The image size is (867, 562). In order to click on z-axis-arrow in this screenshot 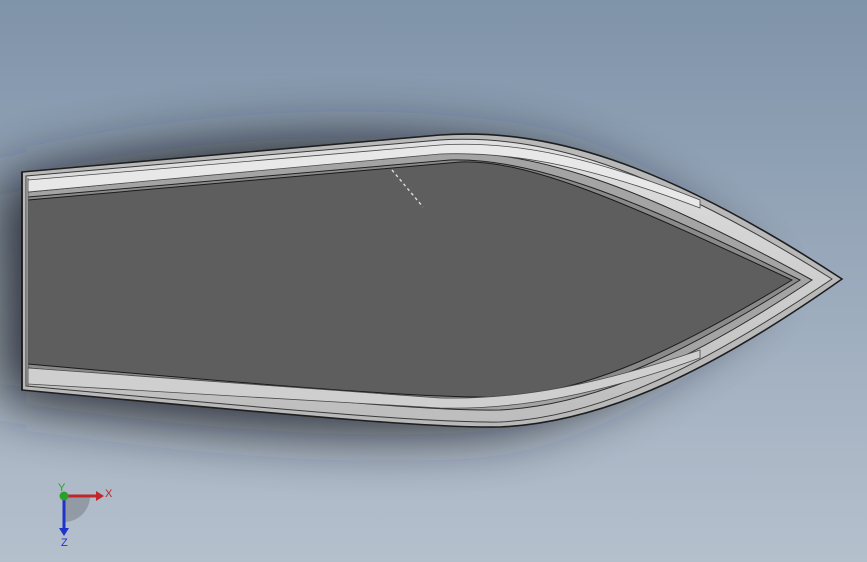, I will do `click(64, 532)`.